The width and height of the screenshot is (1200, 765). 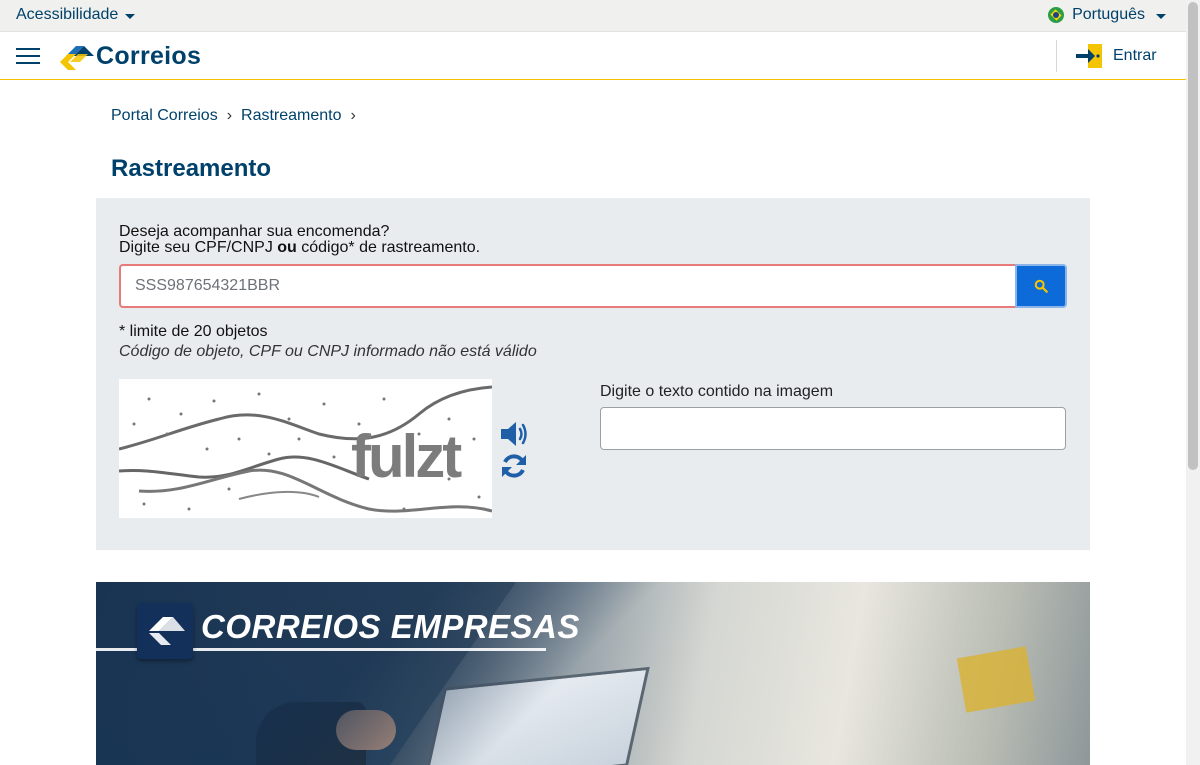 What do you see at coordinates (291, 116) in the screenshot?
I see `breadcrumb-rastreamento: Rastreamento` at bounding box center [291, 116].